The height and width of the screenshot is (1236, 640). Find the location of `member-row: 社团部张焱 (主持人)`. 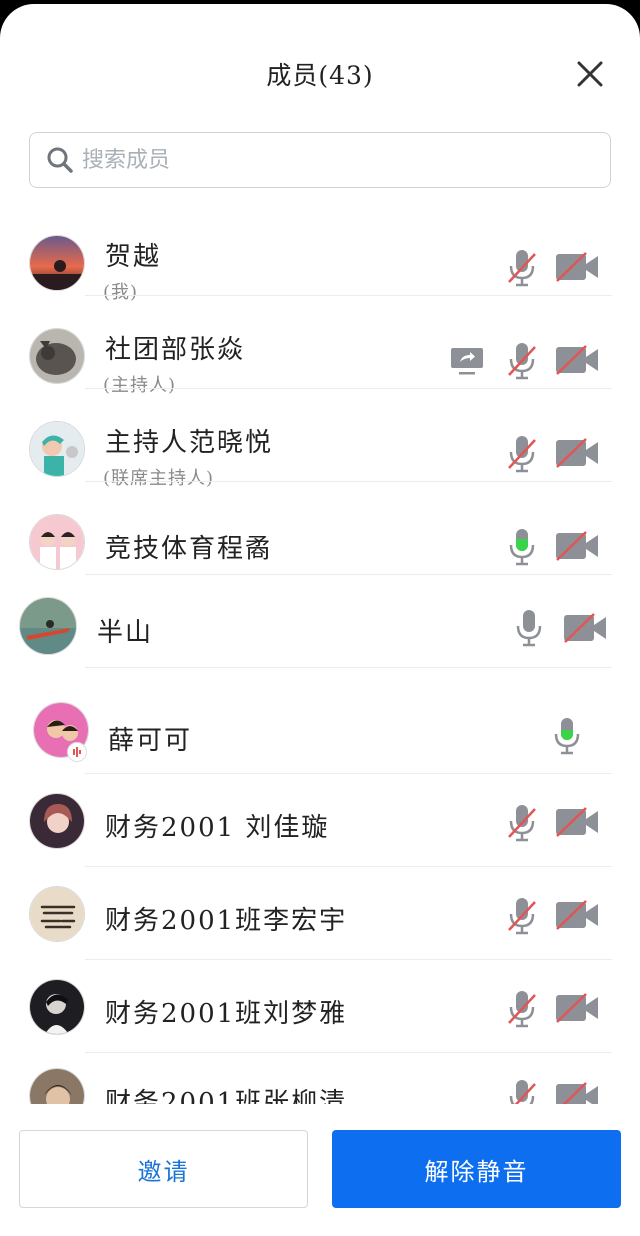

member-row: 社团部张焱 (主持人) is located at coordinates (320, 346).